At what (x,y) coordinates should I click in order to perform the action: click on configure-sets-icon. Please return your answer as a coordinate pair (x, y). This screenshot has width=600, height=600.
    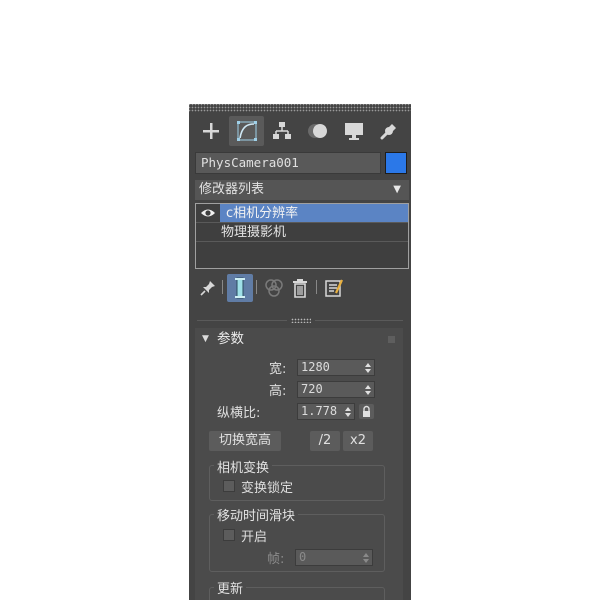
    Looking at the image, I should click on (334, 288).